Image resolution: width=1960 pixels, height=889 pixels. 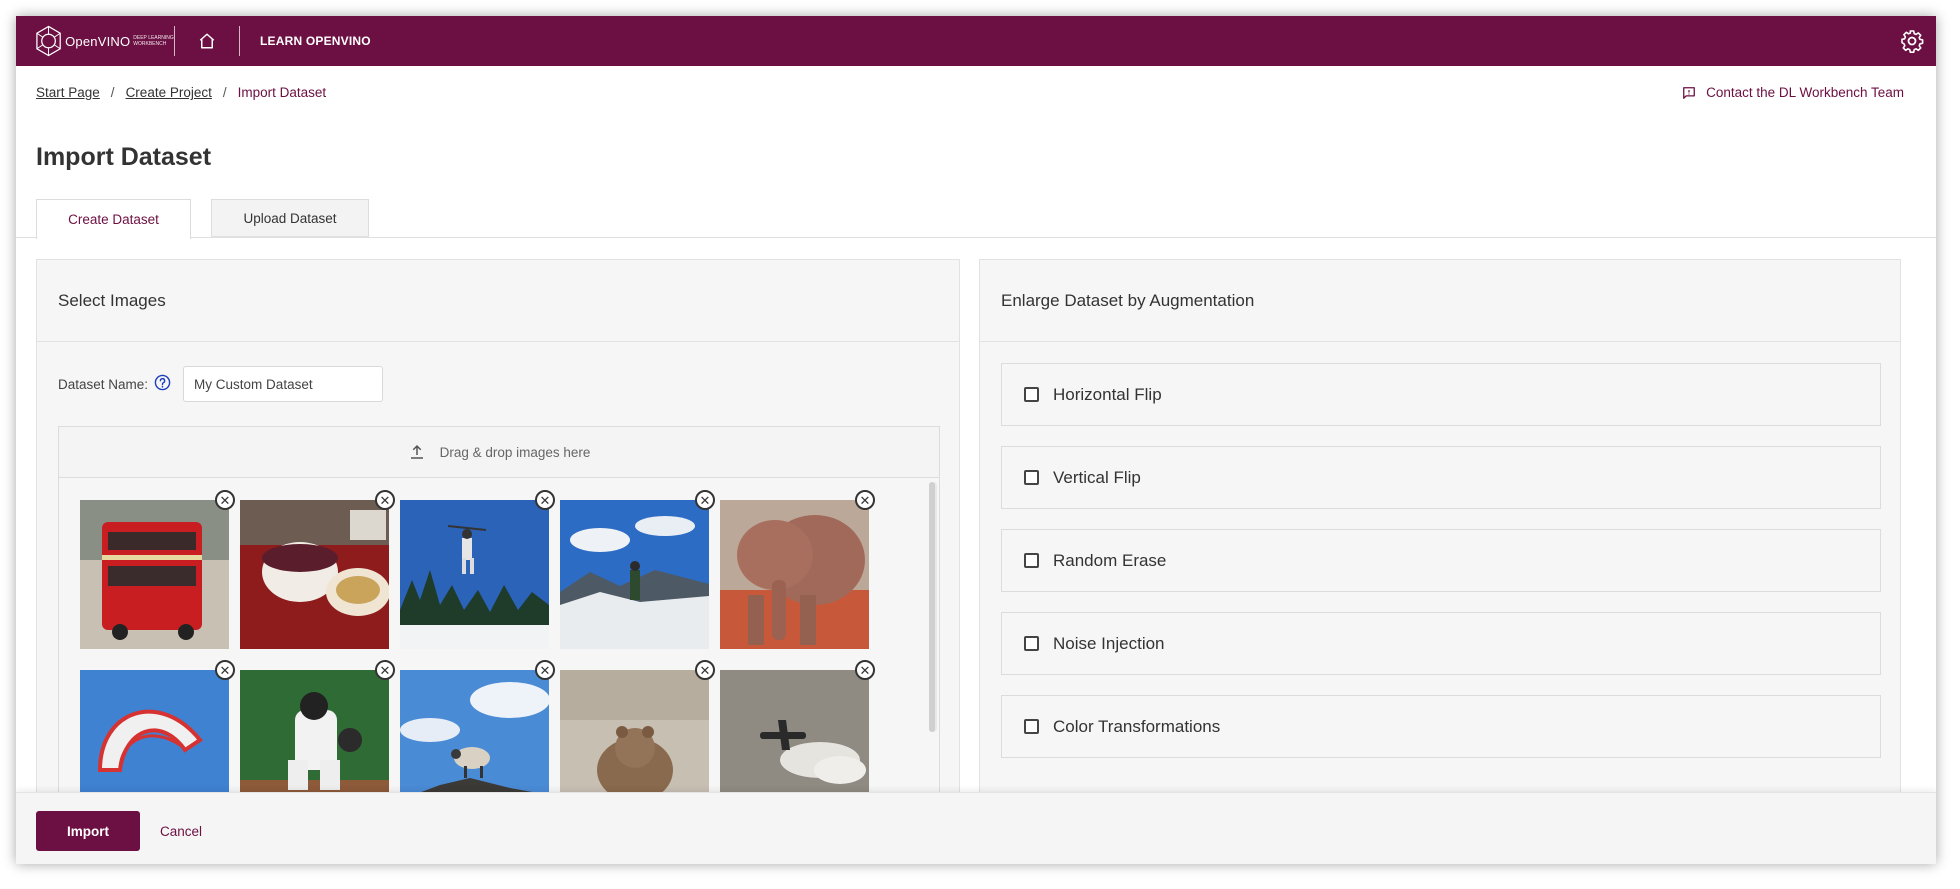 What do you see at coordinates (239, 41) in the screenshot?
I see `divider` at bounding box center [239, 41].